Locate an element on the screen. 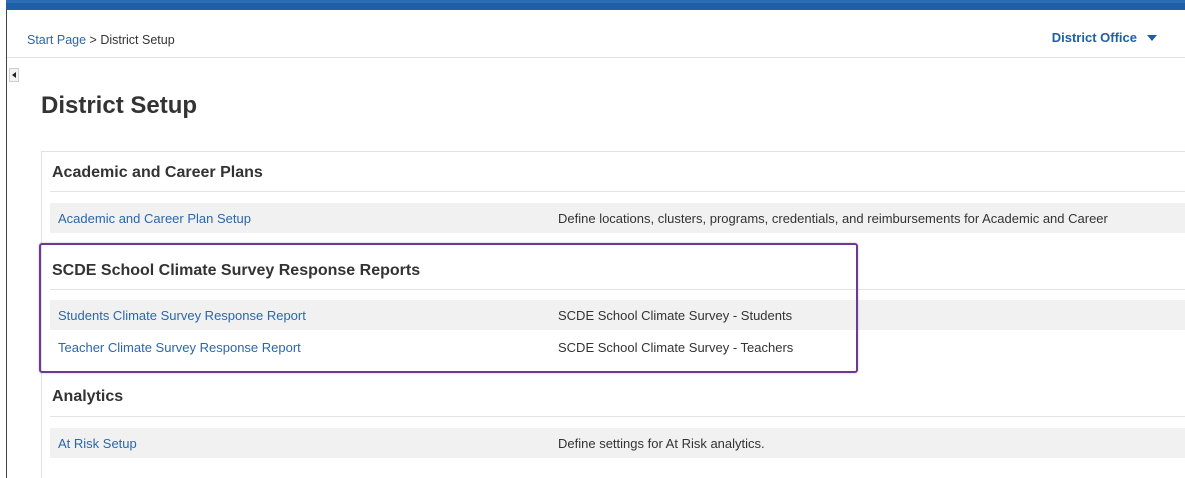  caret-down-icon is located at coordinates (1152, 37).